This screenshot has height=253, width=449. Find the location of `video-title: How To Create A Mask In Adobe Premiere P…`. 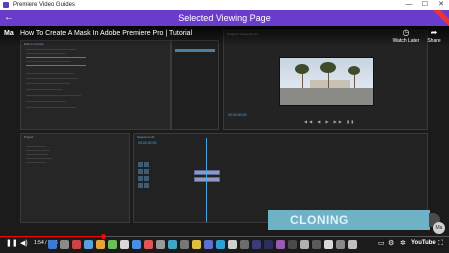

video-title: How To Create A Mask In Adobe Premiere P… is located at coordinates (106, 33).